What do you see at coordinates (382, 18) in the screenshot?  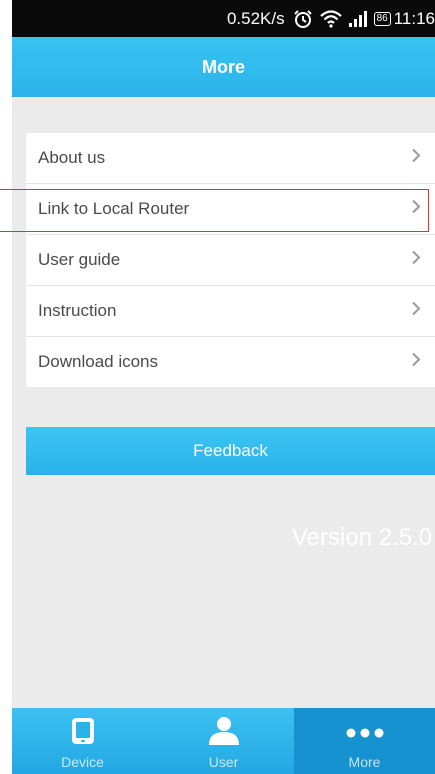 I see `battery-icon: 86` at bounding box center [382, 18].